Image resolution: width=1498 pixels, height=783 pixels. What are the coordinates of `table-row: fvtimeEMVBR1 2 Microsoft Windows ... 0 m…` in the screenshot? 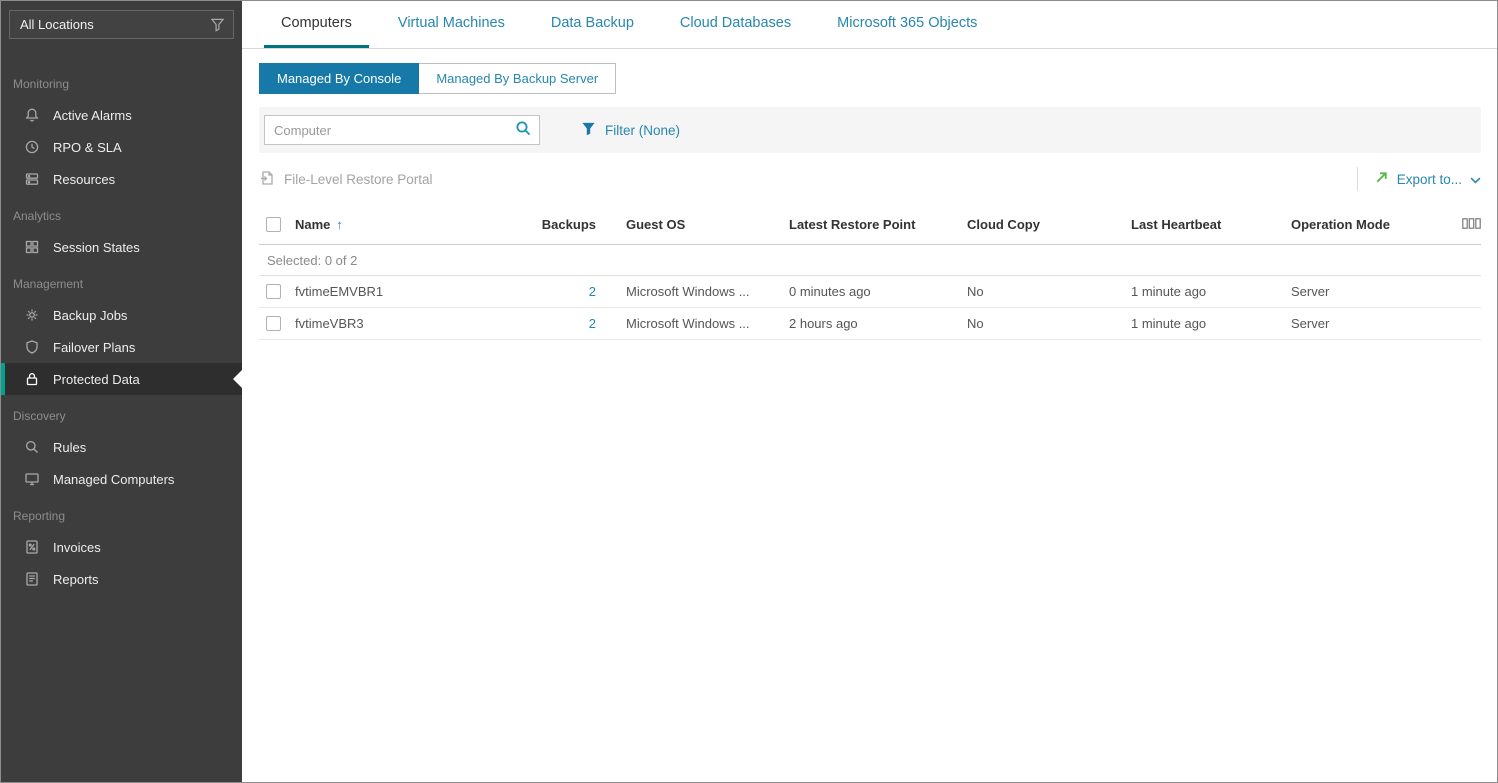 It's located at (870, 292).